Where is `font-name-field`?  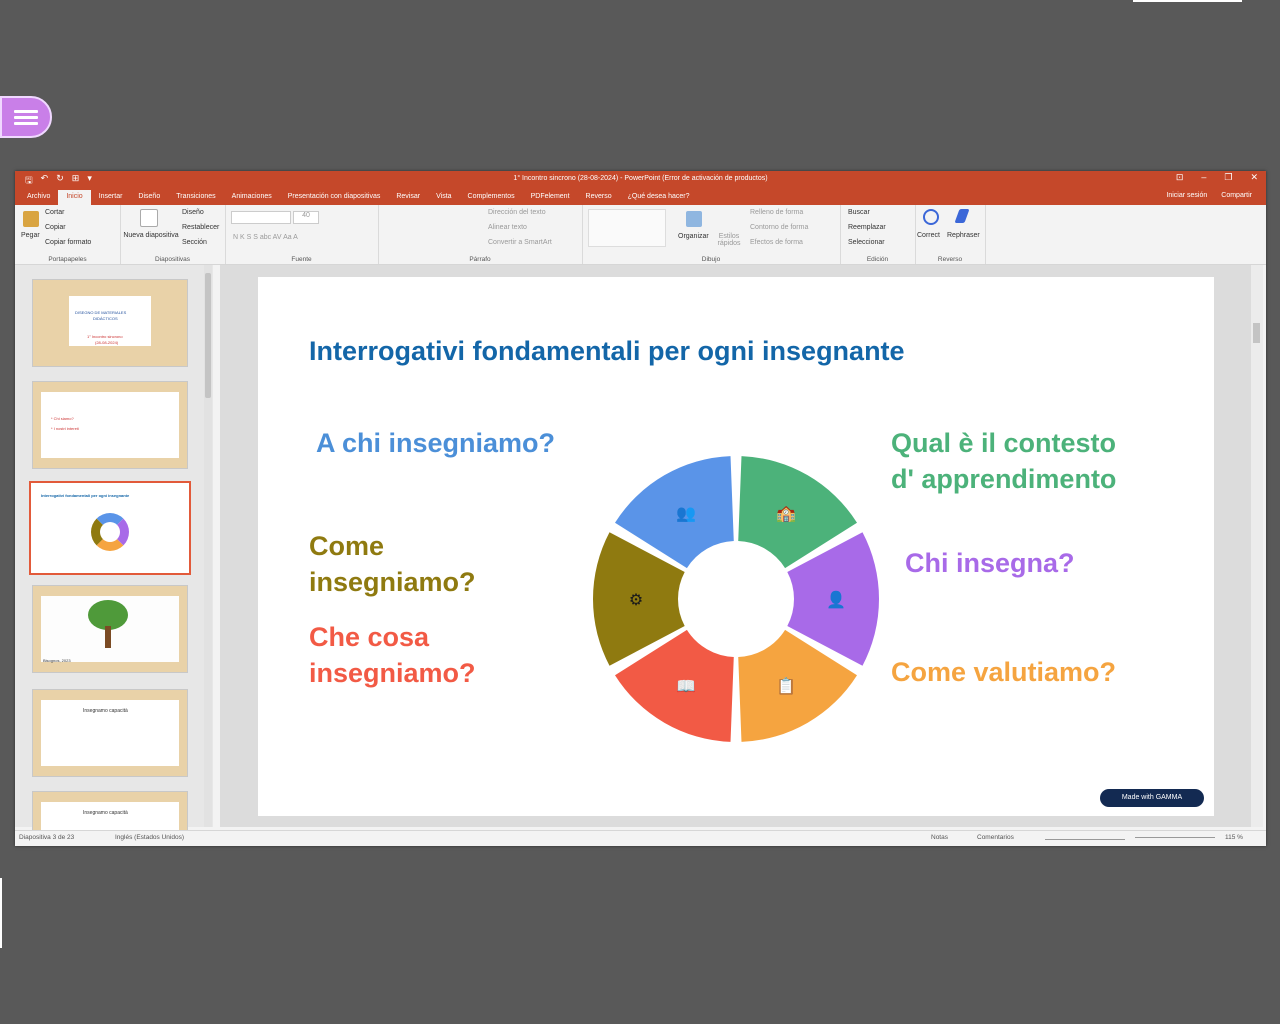 font-name-field is located at coordinates (261, 217).